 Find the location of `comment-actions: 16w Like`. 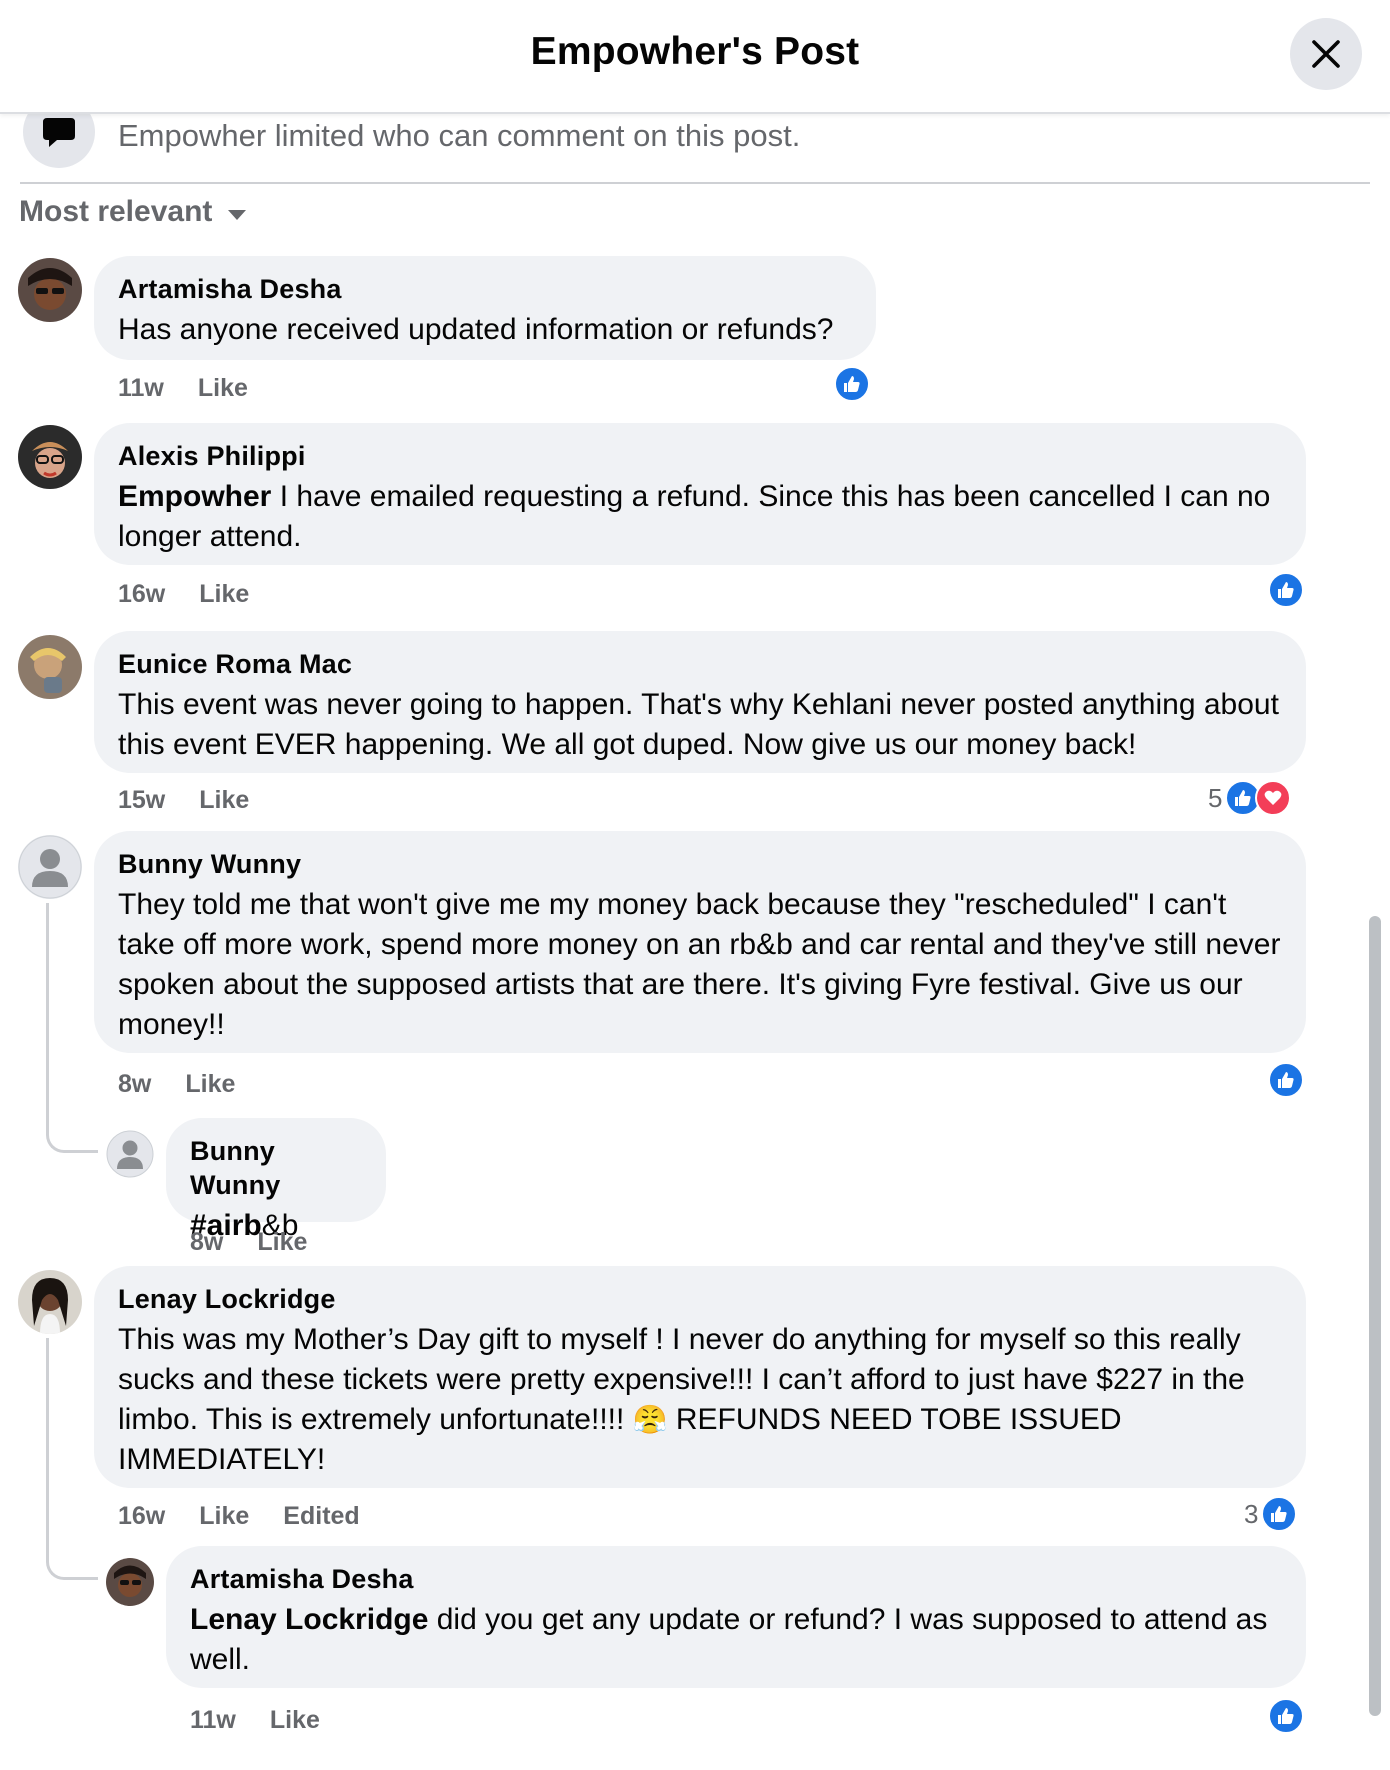

comment-actions: 16w Like is located at coordinates (183, 594).